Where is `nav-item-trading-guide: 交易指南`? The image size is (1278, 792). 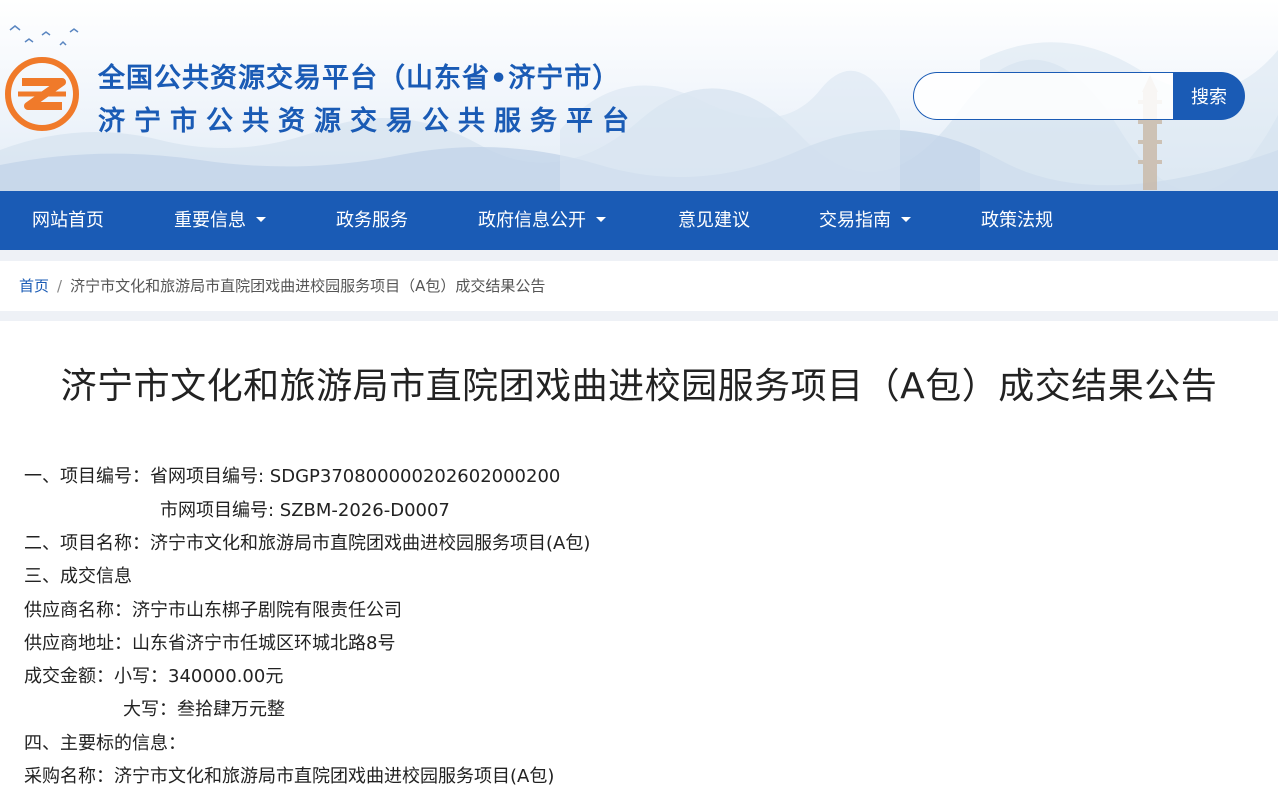
nav-item-trading-guide: 交易指南 is located at coordinates (865, 220).